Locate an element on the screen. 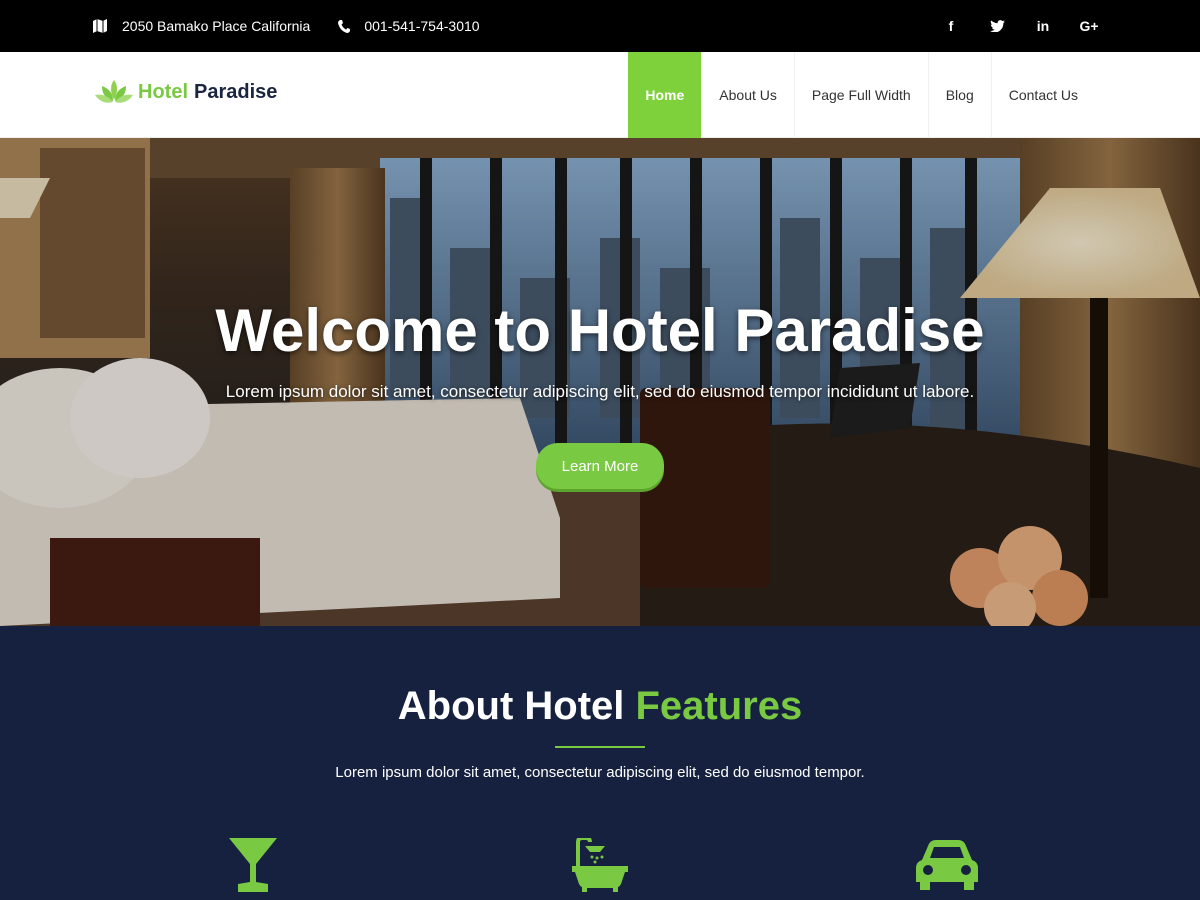  facebook-icon: f is located at coordinates (951, 26).